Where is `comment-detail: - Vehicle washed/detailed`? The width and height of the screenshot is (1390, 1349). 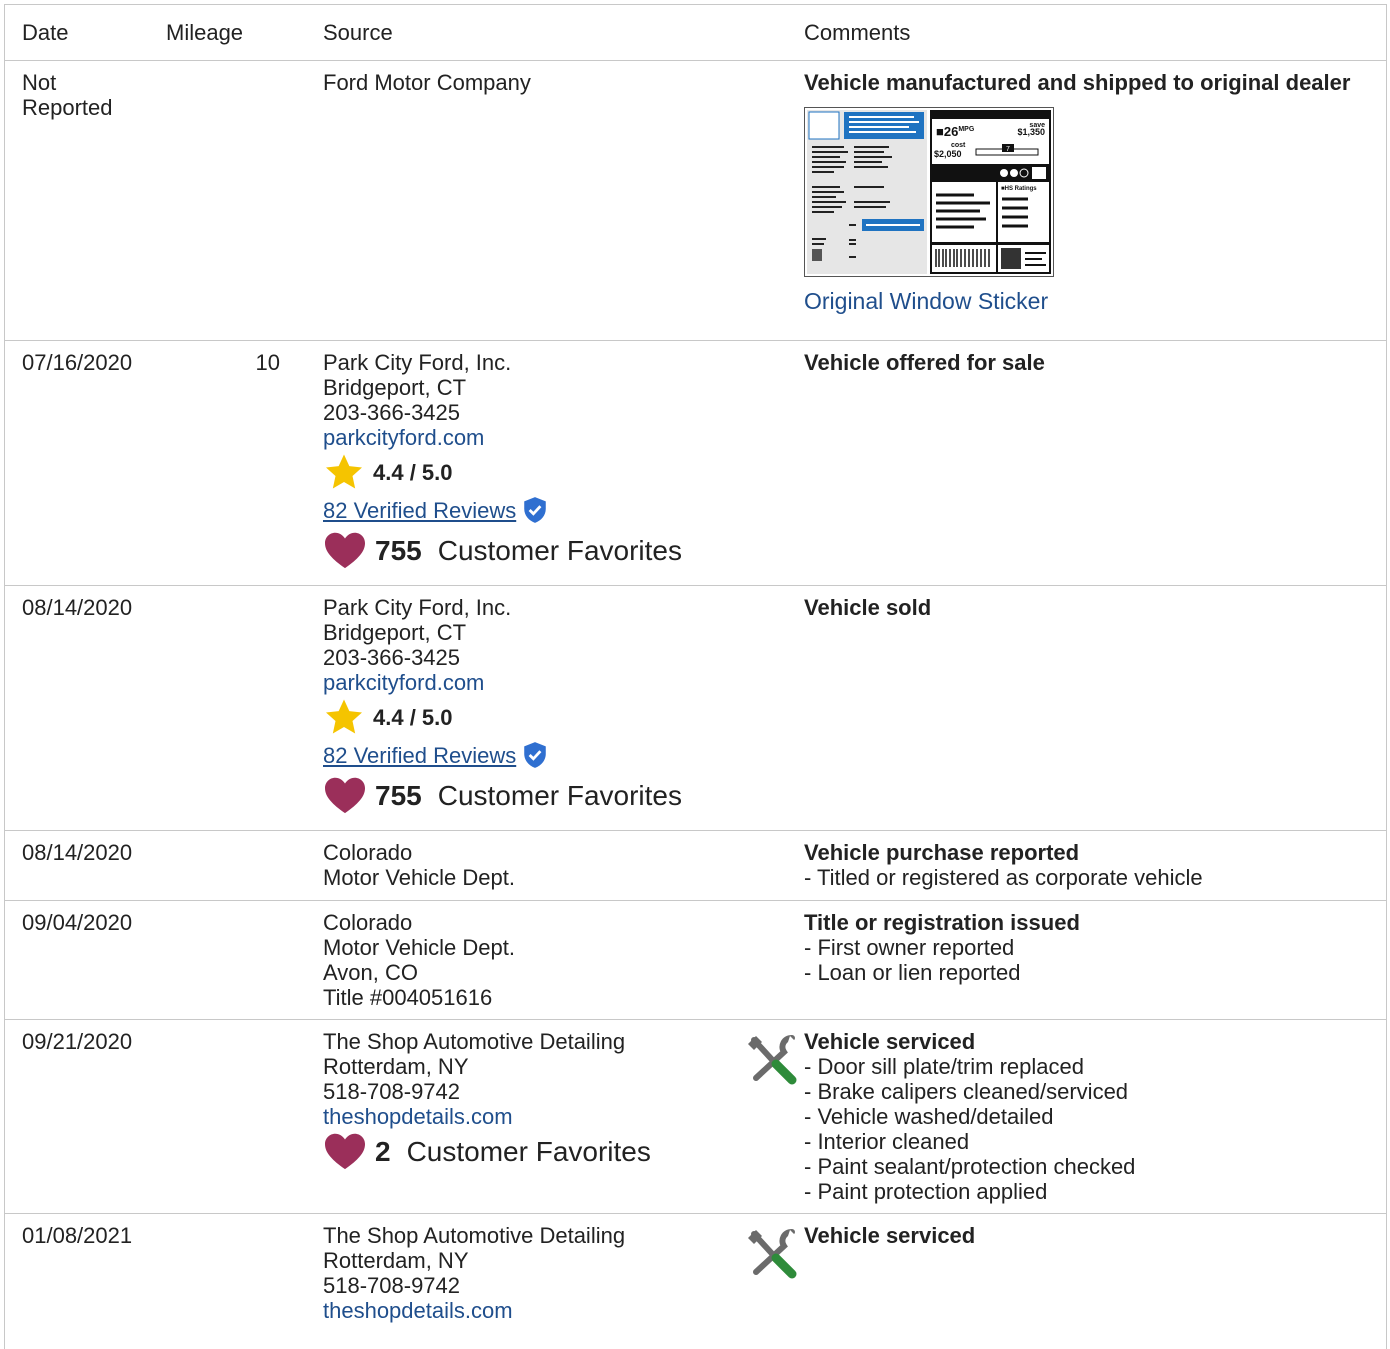 comment-detail: - Vehicle washed/detailed is located at coordinates (929, 1116).